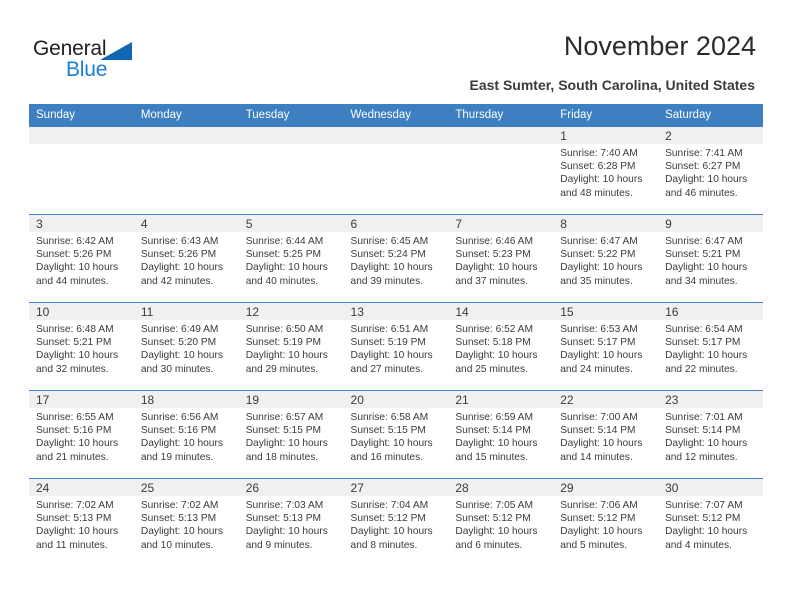 This screenshot has height=612, width=792. What do you see at coordinates (284, 241) in the screenshot?
I see `sunrise-time: Sunrise: 6:44 AM` at bounding box center [284, 241].